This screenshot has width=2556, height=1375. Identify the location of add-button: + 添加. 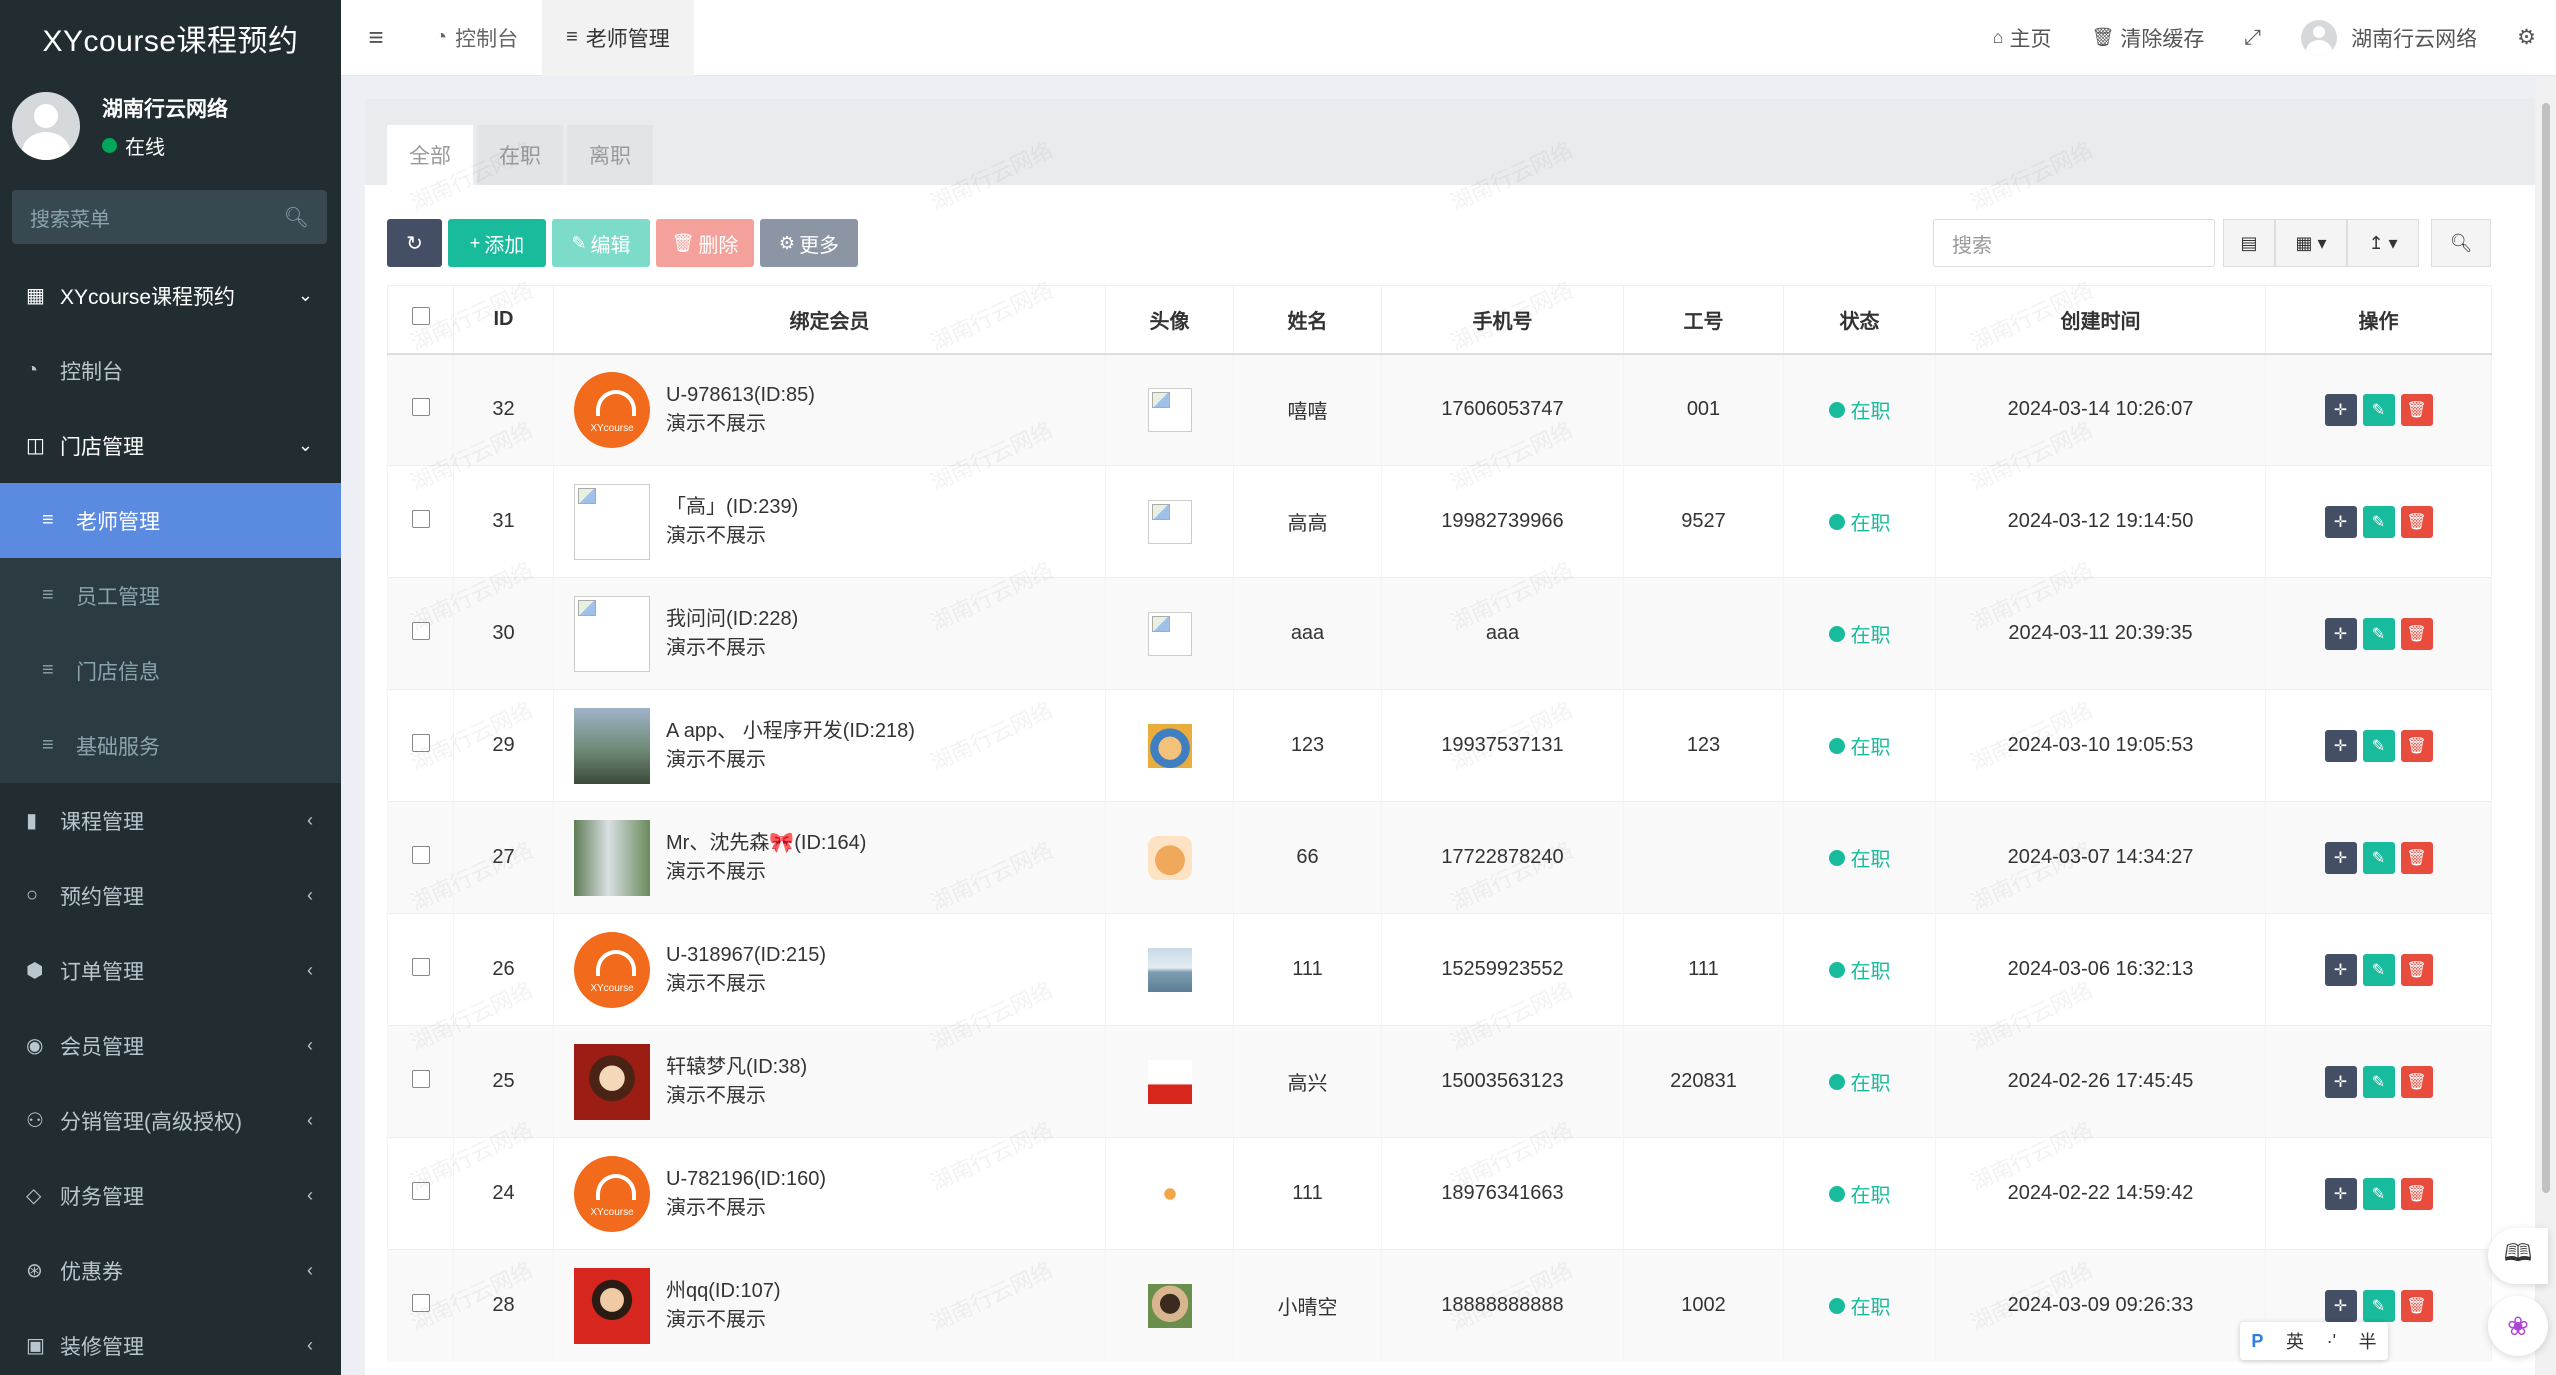
(497, 243).